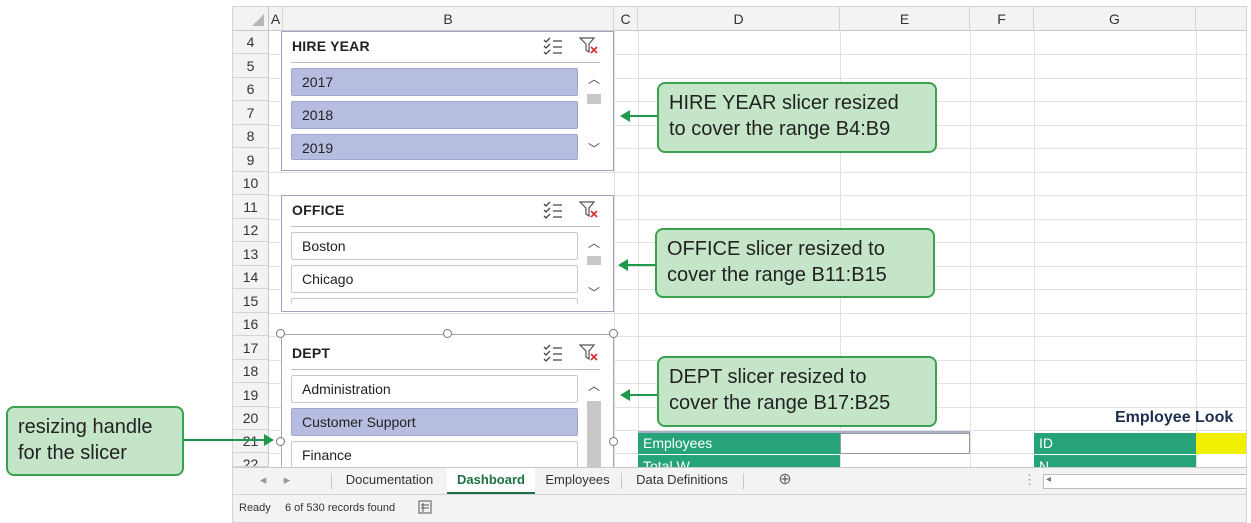 The height and width of the screenshot is (523, 1251). What do you see at coordinates (905, 19) in the screenshot?
I see `column-header-e: E` at bounding box center [905, 19].